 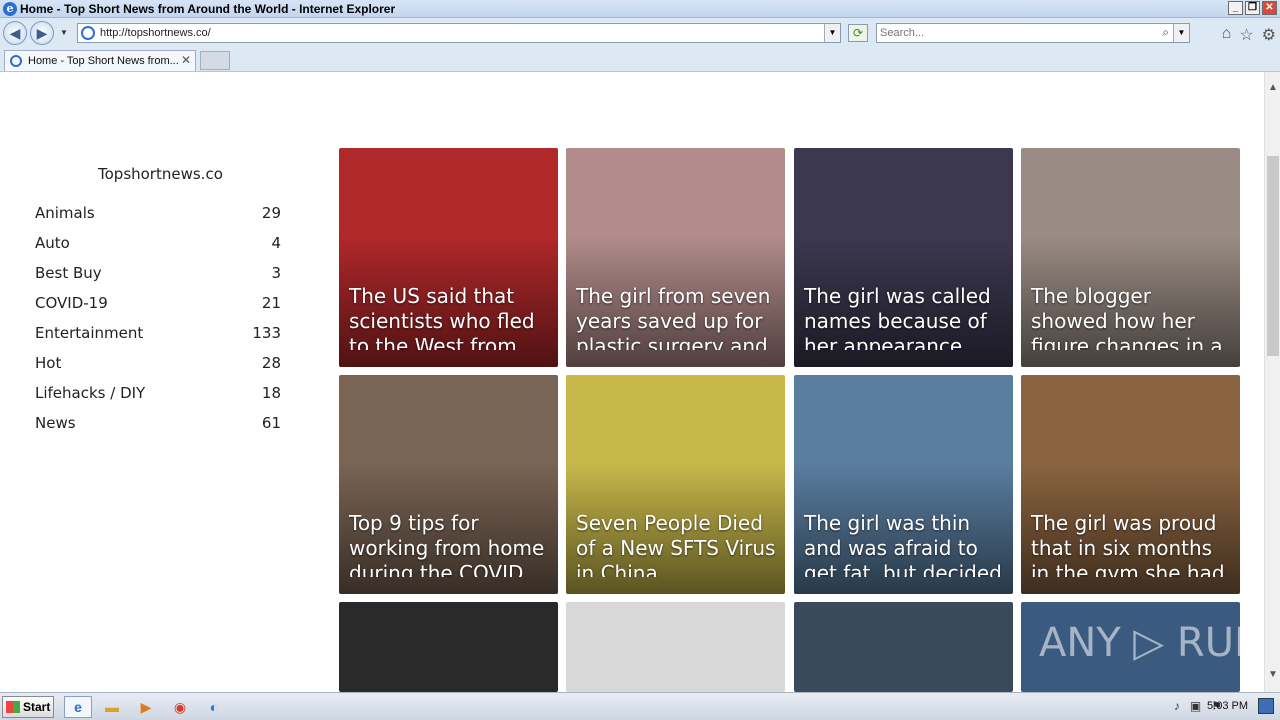 I want to click on start-button: Start, so click(x=28, y=707).